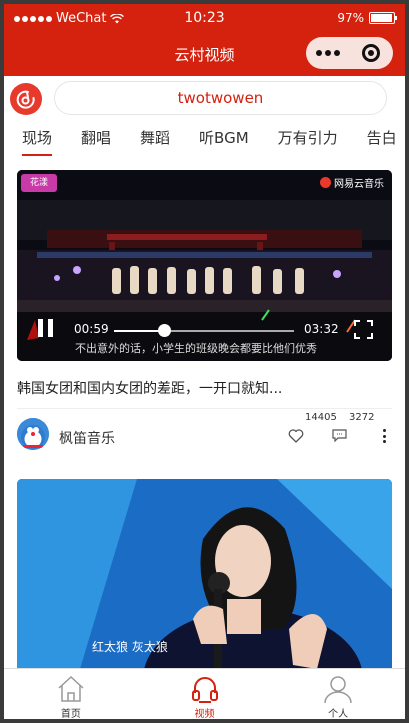 The width and height of the screenshot is (409, 723). I want to click on home-icon, so click(71, 688).